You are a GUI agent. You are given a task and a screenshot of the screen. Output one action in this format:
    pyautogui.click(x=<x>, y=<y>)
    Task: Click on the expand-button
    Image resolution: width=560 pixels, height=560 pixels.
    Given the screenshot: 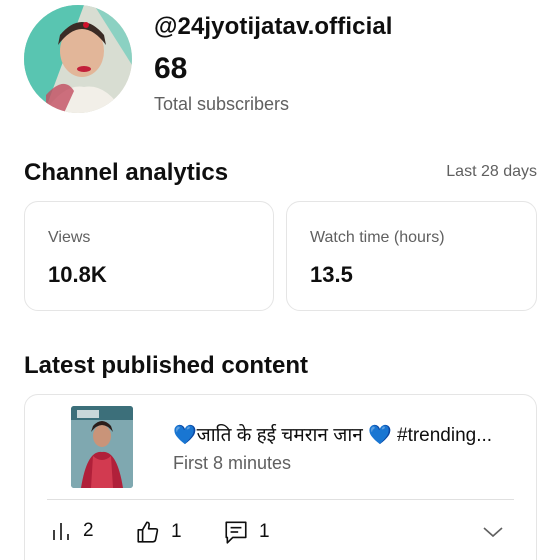 What is the action you would take?
    pyautogui.click(x=493, y=534)
    